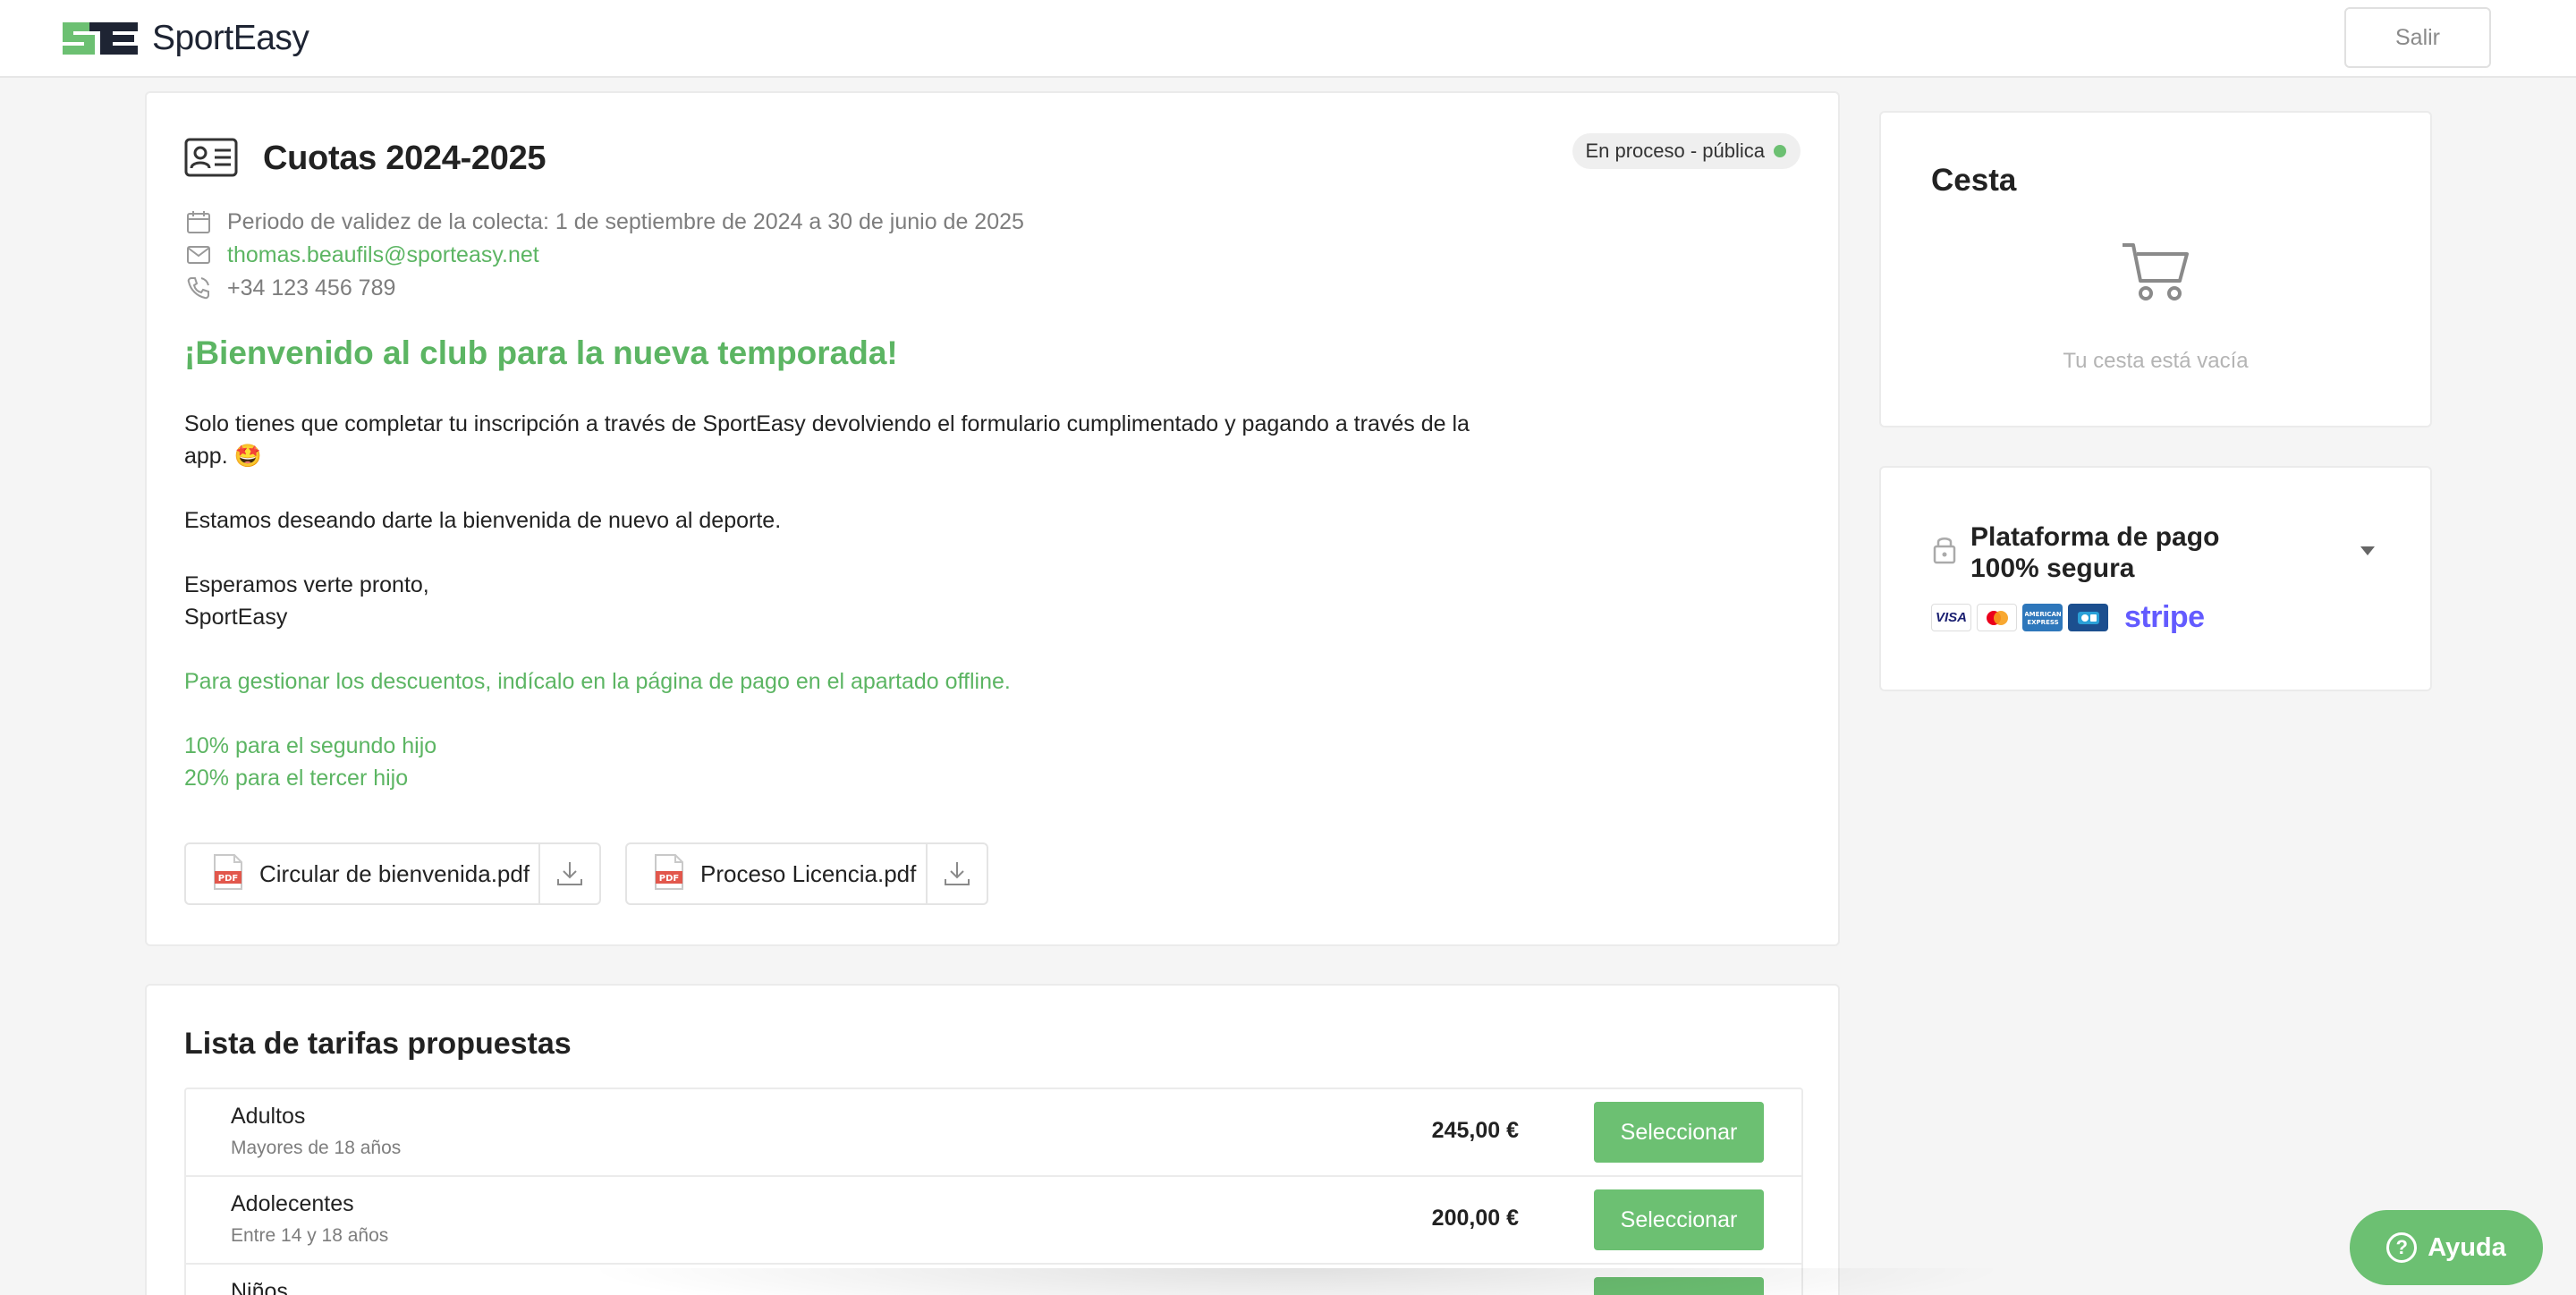  I want to click on top-bar: SportEasy Salir, so click(1288, 39).